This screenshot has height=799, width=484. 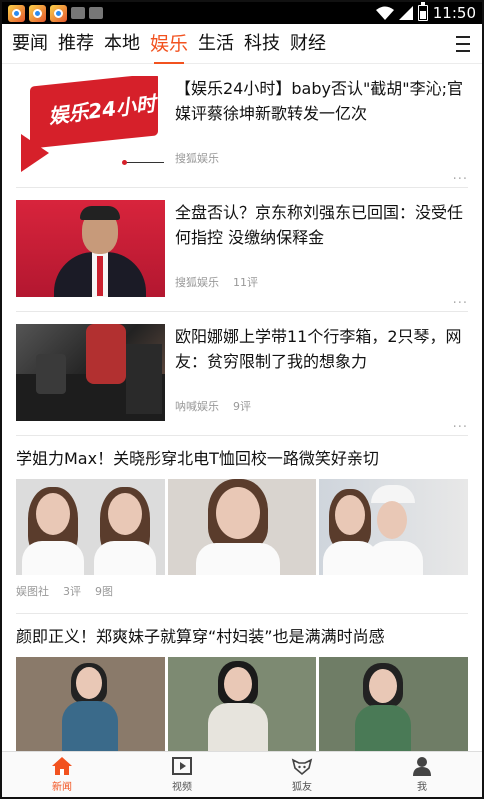 What do you see at coordinates (197, 458) in the screenshot?
I see `news-title: 学姐力Max！关晓彤穿北电T恤回校一路微笑好亲切` at bounding box center [197, 458].